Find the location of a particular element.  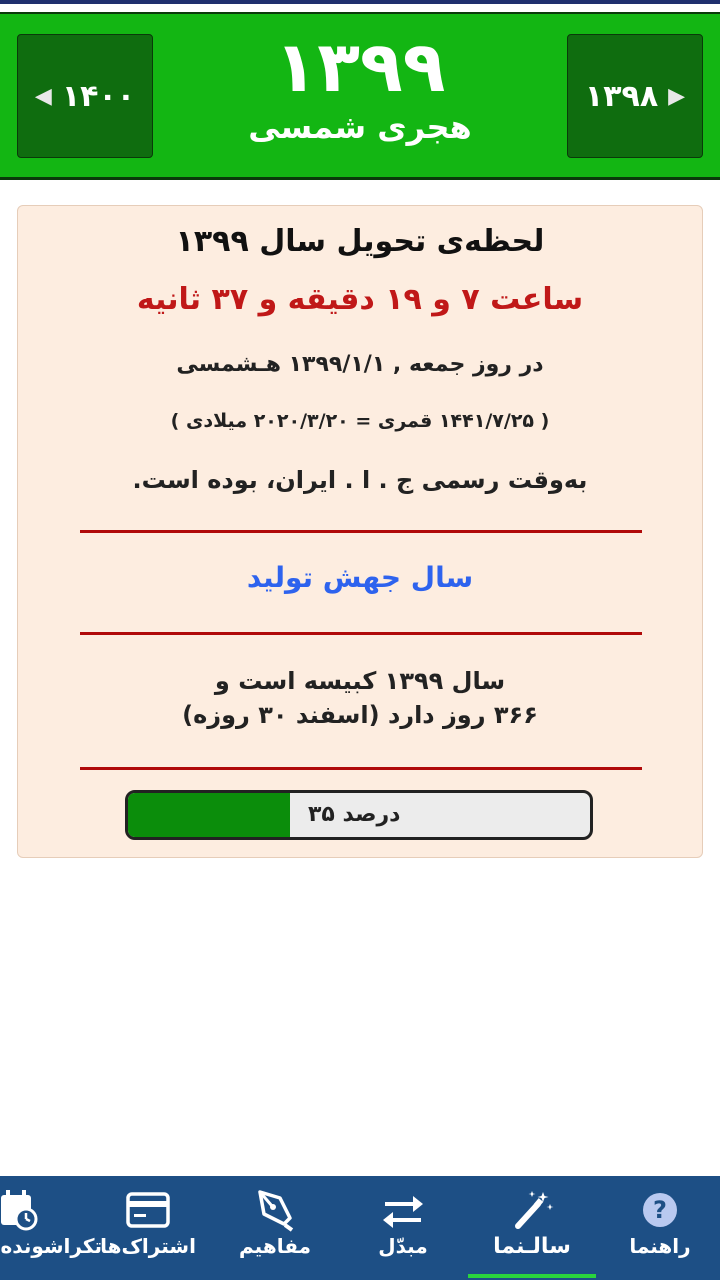

tab-converter: مبدّل is located at coordinates (403, 1228).